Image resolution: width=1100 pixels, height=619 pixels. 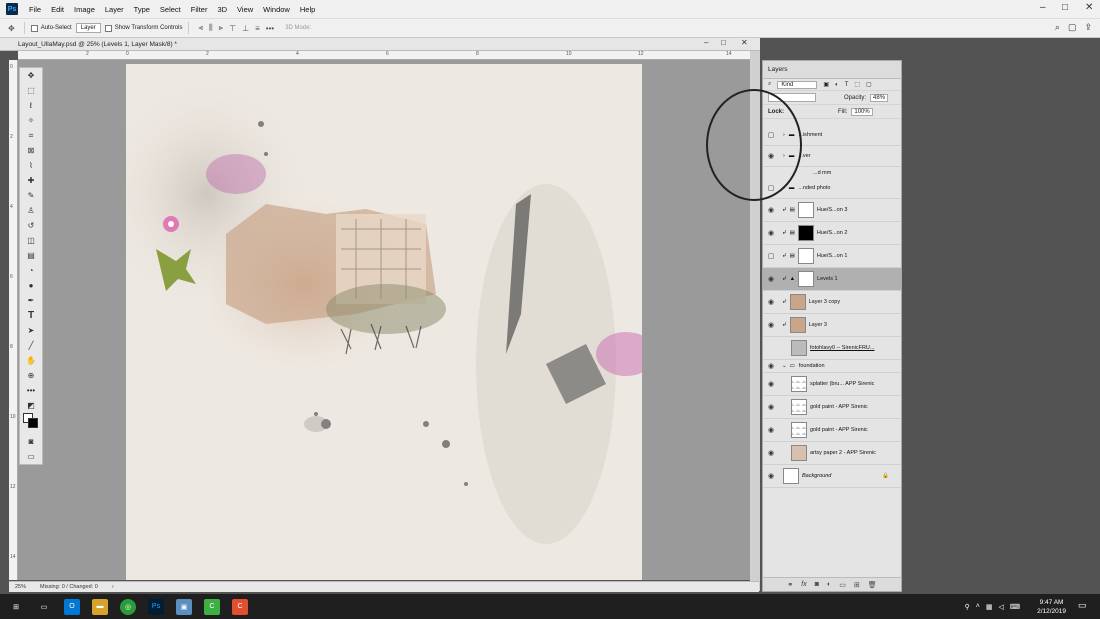 What do you see at coordinates (978, 607) in the screenshot?
I see `chevron-up-icon: ˄` at bounding box center [978, 607].